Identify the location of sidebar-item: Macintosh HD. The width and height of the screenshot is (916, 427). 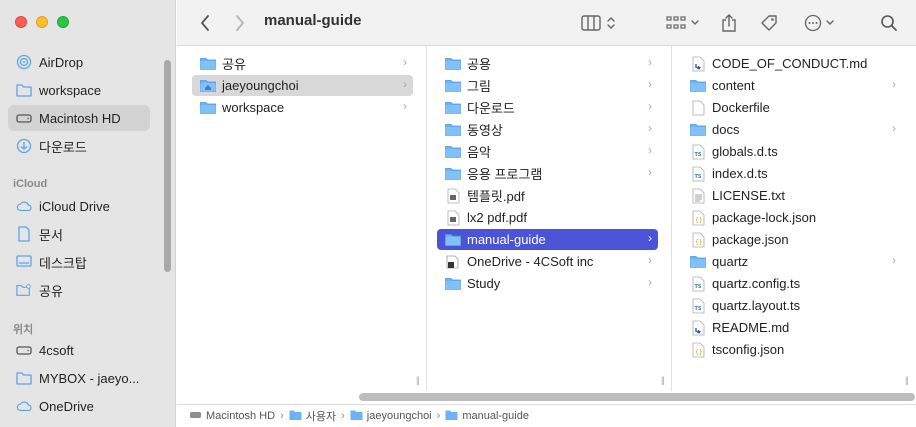
(79, 118).